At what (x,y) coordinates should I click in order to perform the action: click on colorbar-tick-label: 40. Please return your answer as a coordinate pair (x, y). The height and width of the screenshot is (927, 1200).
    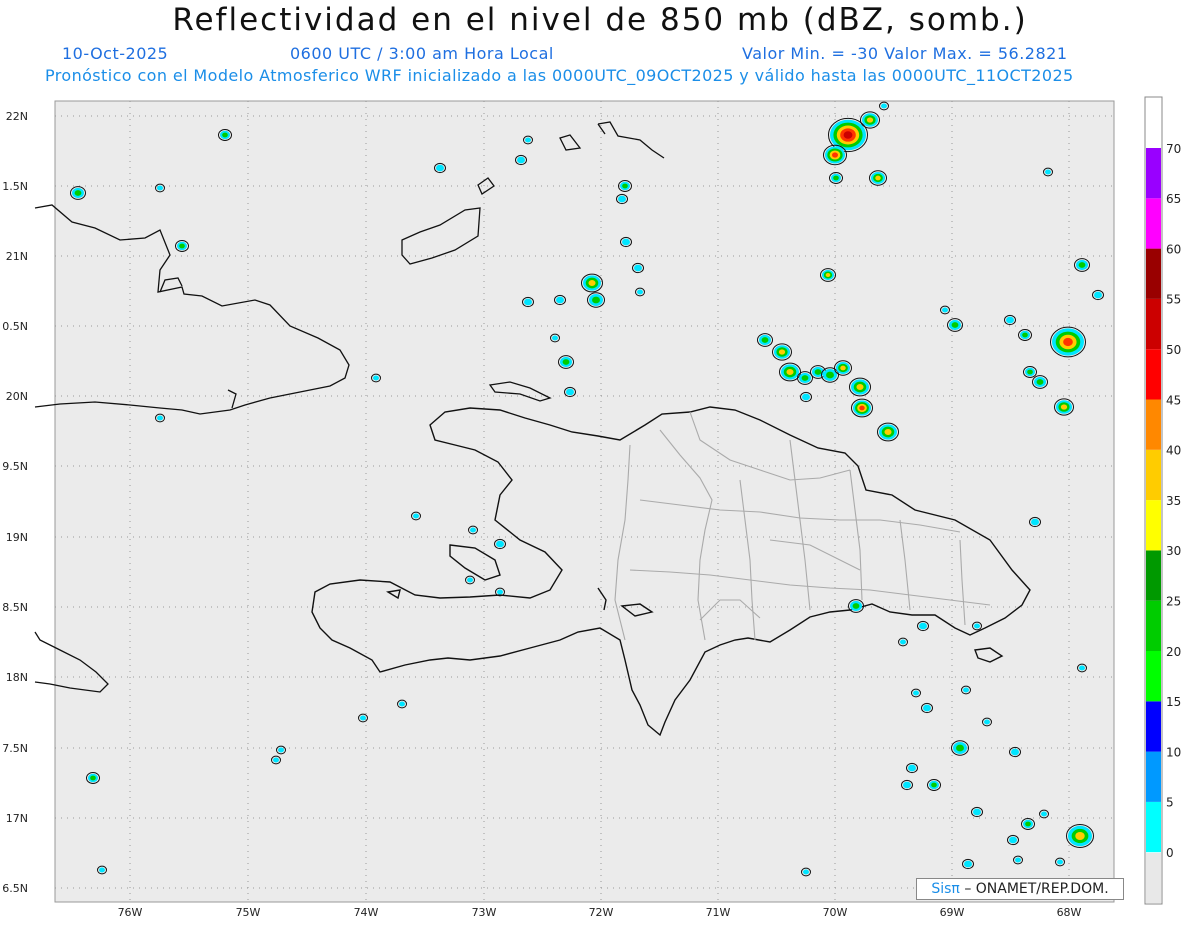
    Looking at the image, I should click on (1173, 451).